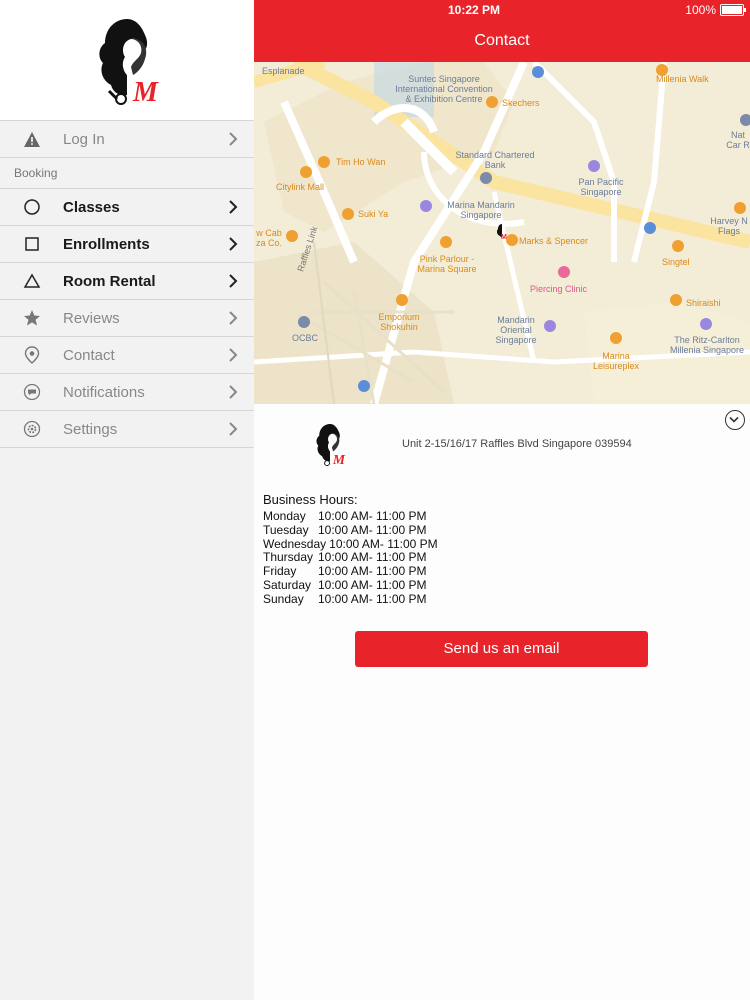 This screenshot has height=1000, width=750. What do you see at coordinates (127, 318) in the screenshot?
I see `sidebar-item-reviews: Reviews` at bounding box center [127, 318].